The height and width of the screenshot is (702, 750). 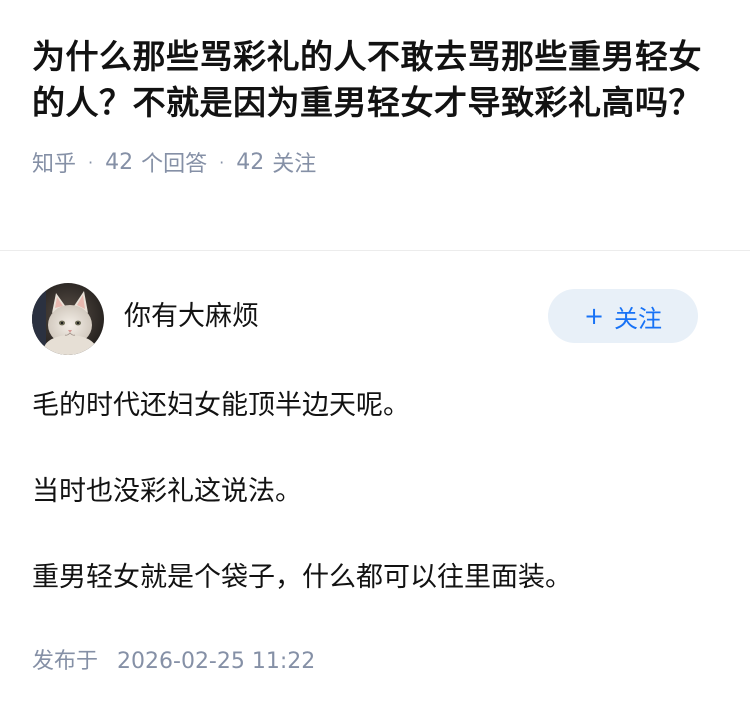 What do you see at coordinates (375, 250) in the screenshot?
I see `section-divider` at bounding box center [375, 250].